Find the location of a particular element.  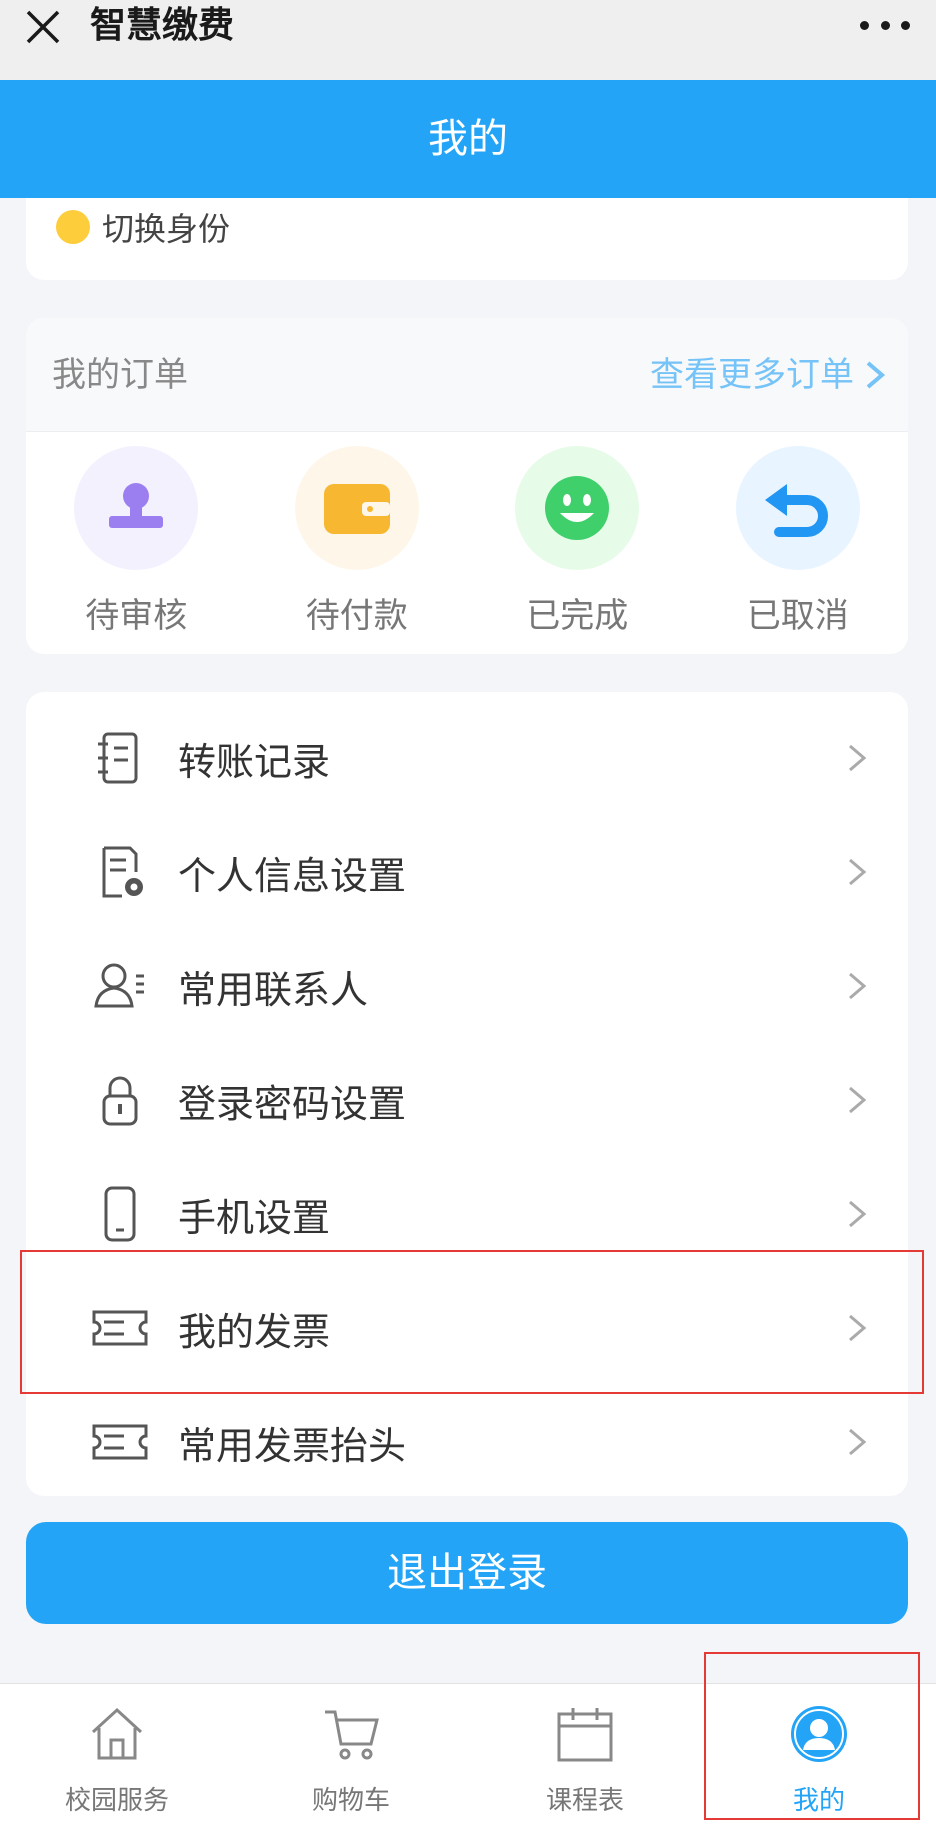

order-status-pending-payment: 待付款 is located at coordinates (357, 541).